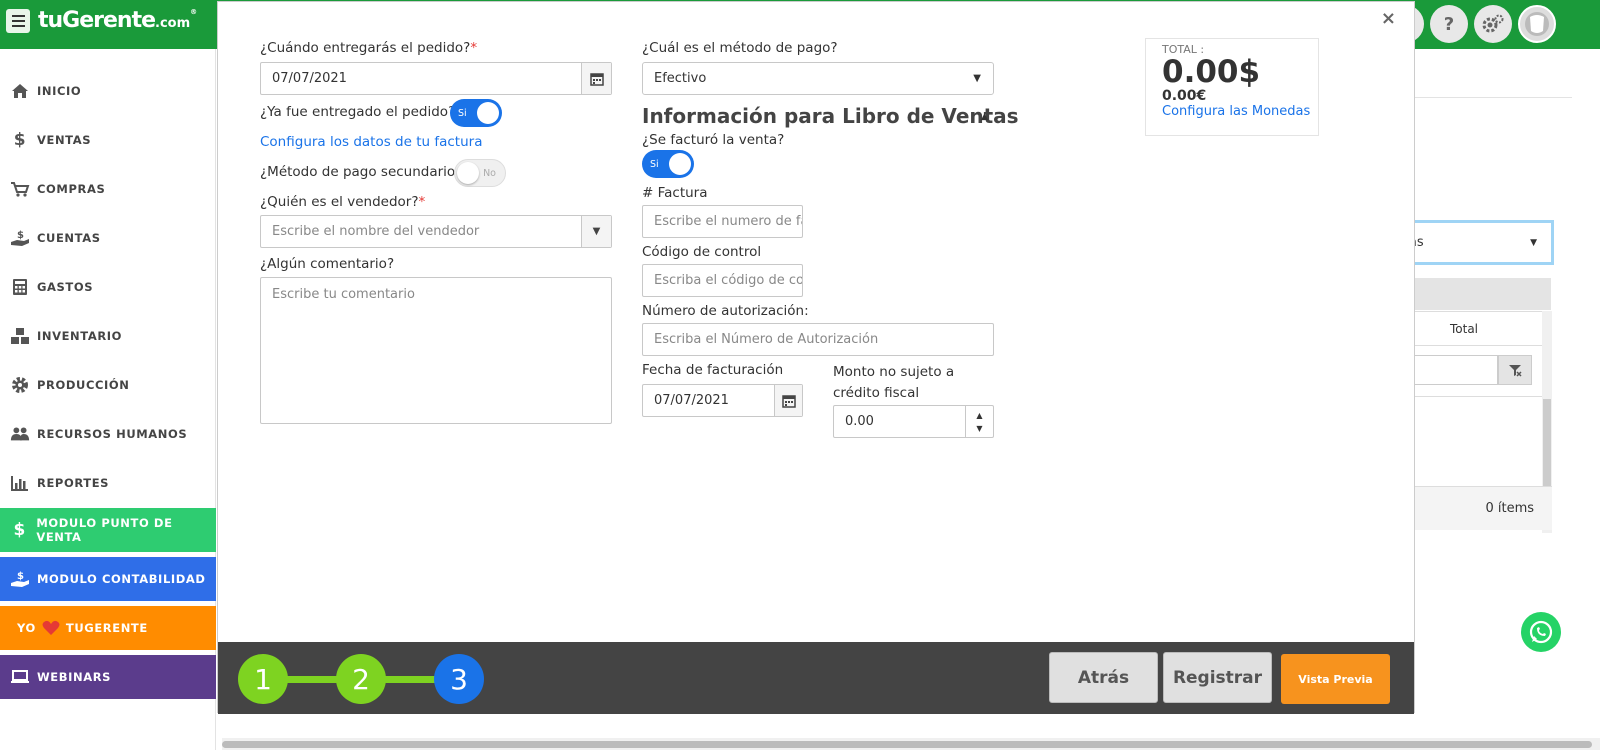  What do you see at coordinates (894, 382) in the screenshot?
I see `non-credit-amount-label: Monto no sujeto a crédito fiscal` at bounding box center [894, 382].